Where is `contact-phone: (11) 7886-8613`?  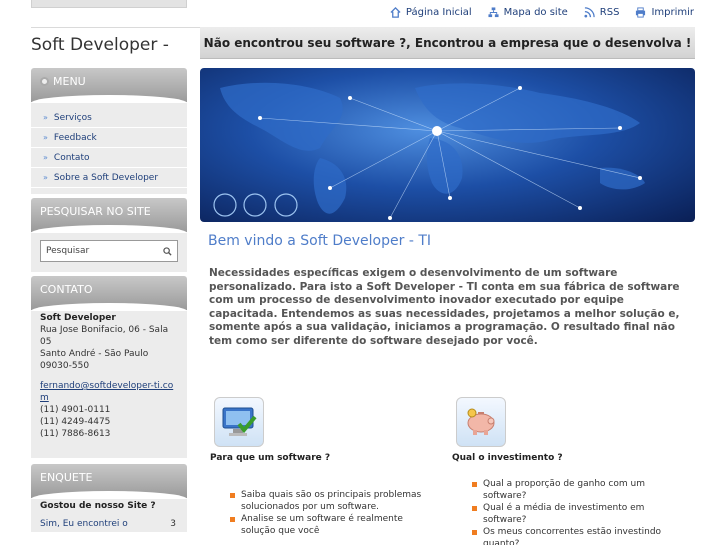
contact-phone: (11) 7886-8613 is located at coordinates (75, 434).